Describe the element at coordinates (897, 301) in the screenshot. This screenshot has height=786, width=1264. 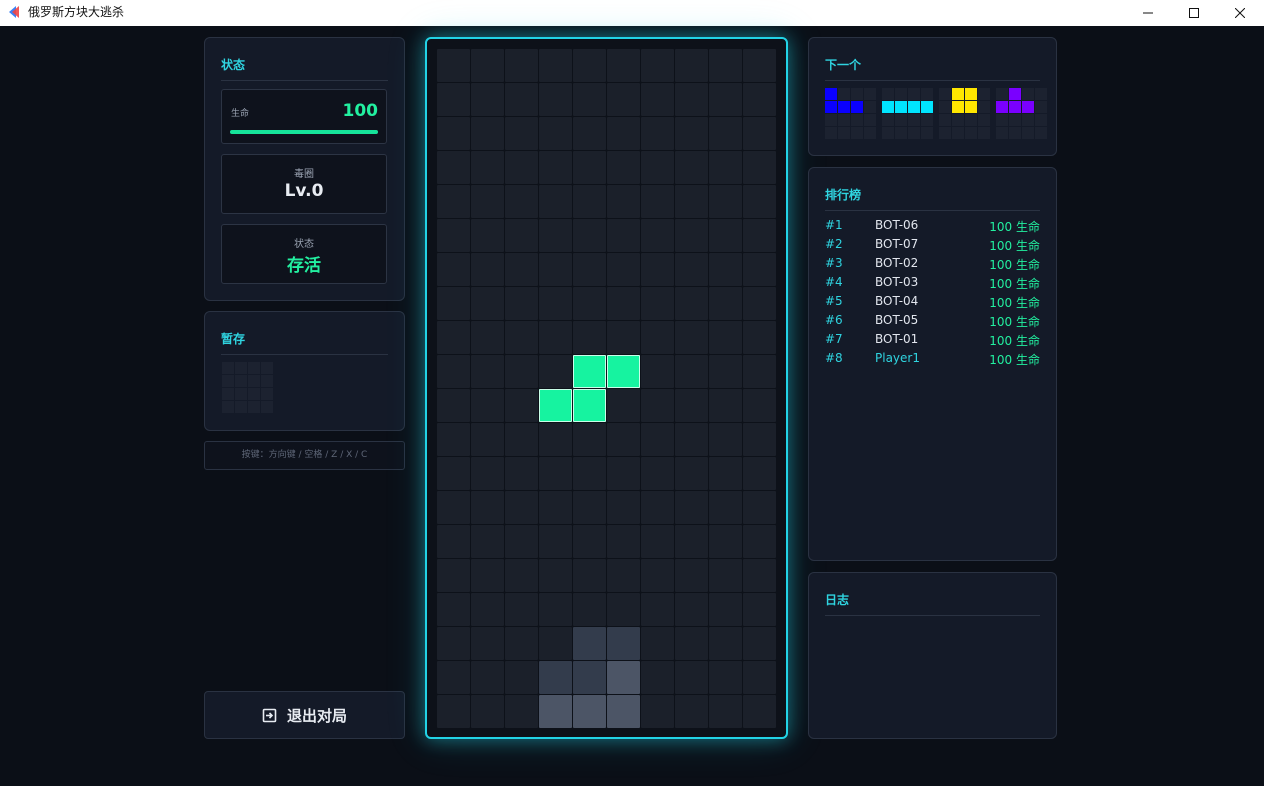
I see `leaderboard-player-name: BOT-04` at that location.